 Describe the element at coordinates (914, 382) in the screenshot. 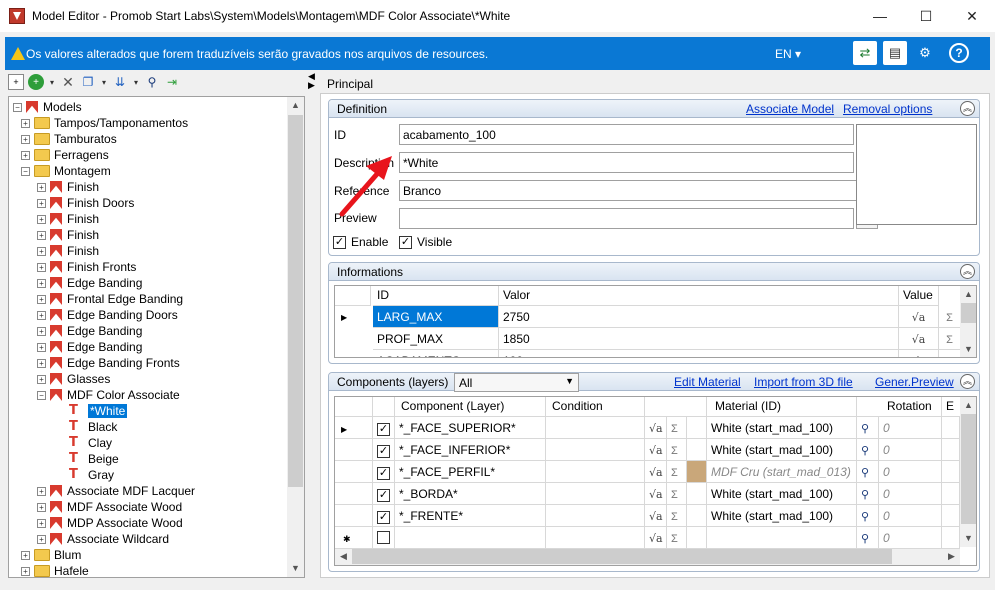

I see `gener-preview-link: Gener.Preview` at that location.